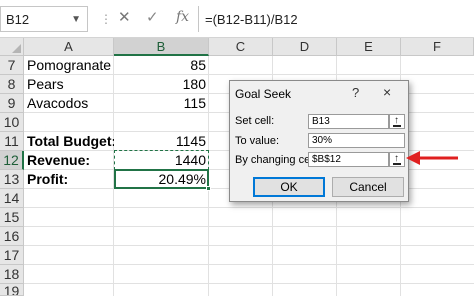  Describe the element at coordinates (76, 19) in the screenshot. I see `chevron-down-icon: ▼` at that location.